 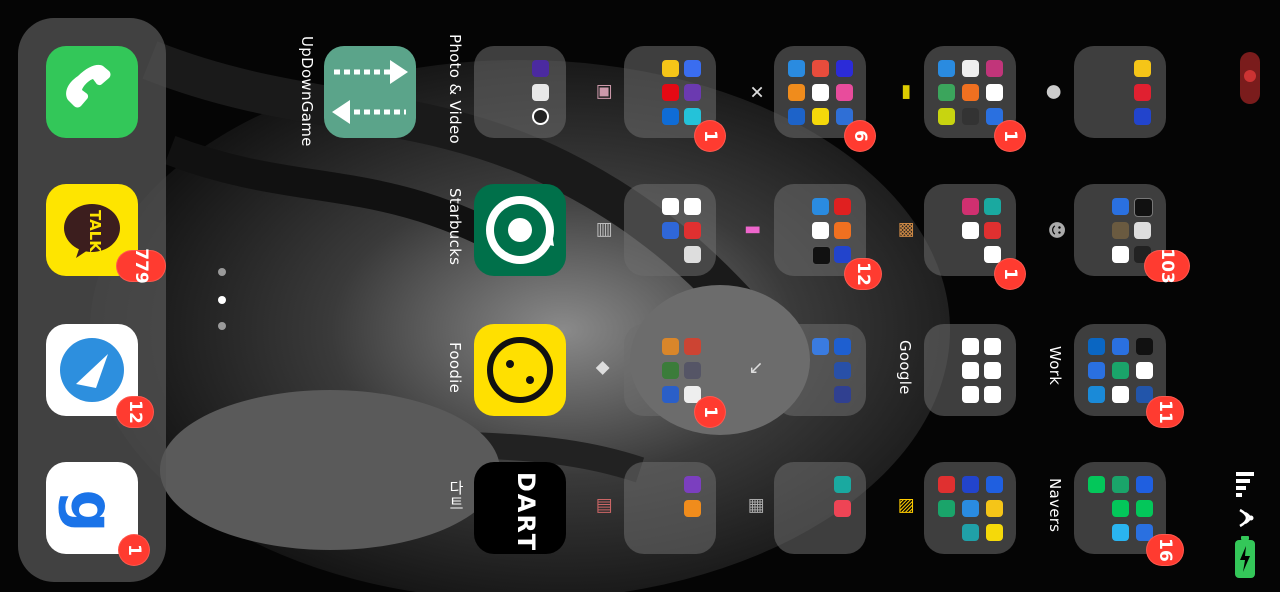 What do you see at coordinates (1250, 78) in the screenshot?
I see `recording-indicator` at bounding box center [1250, 78].